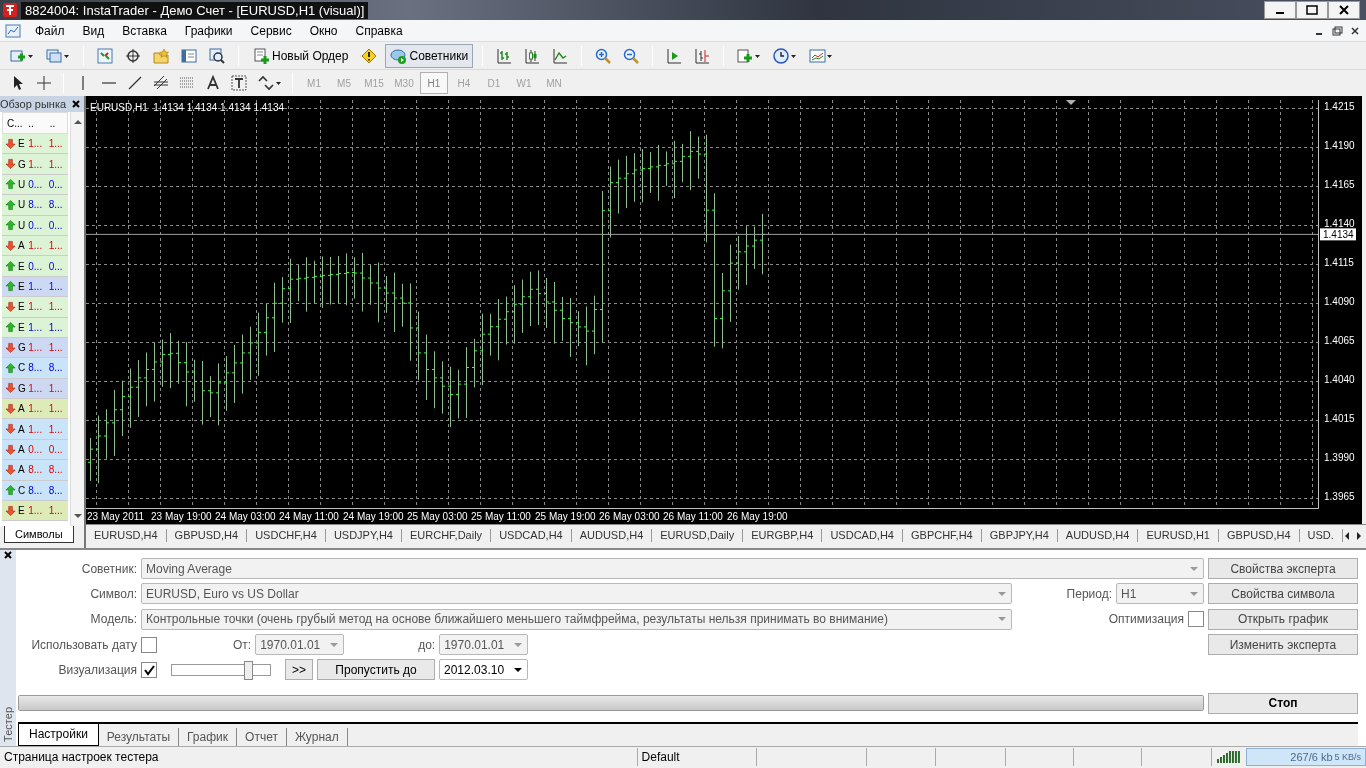 Image resolution: width=1366 pixels, height=768 pixels. I want to click on button: >>, so click(299, 670).